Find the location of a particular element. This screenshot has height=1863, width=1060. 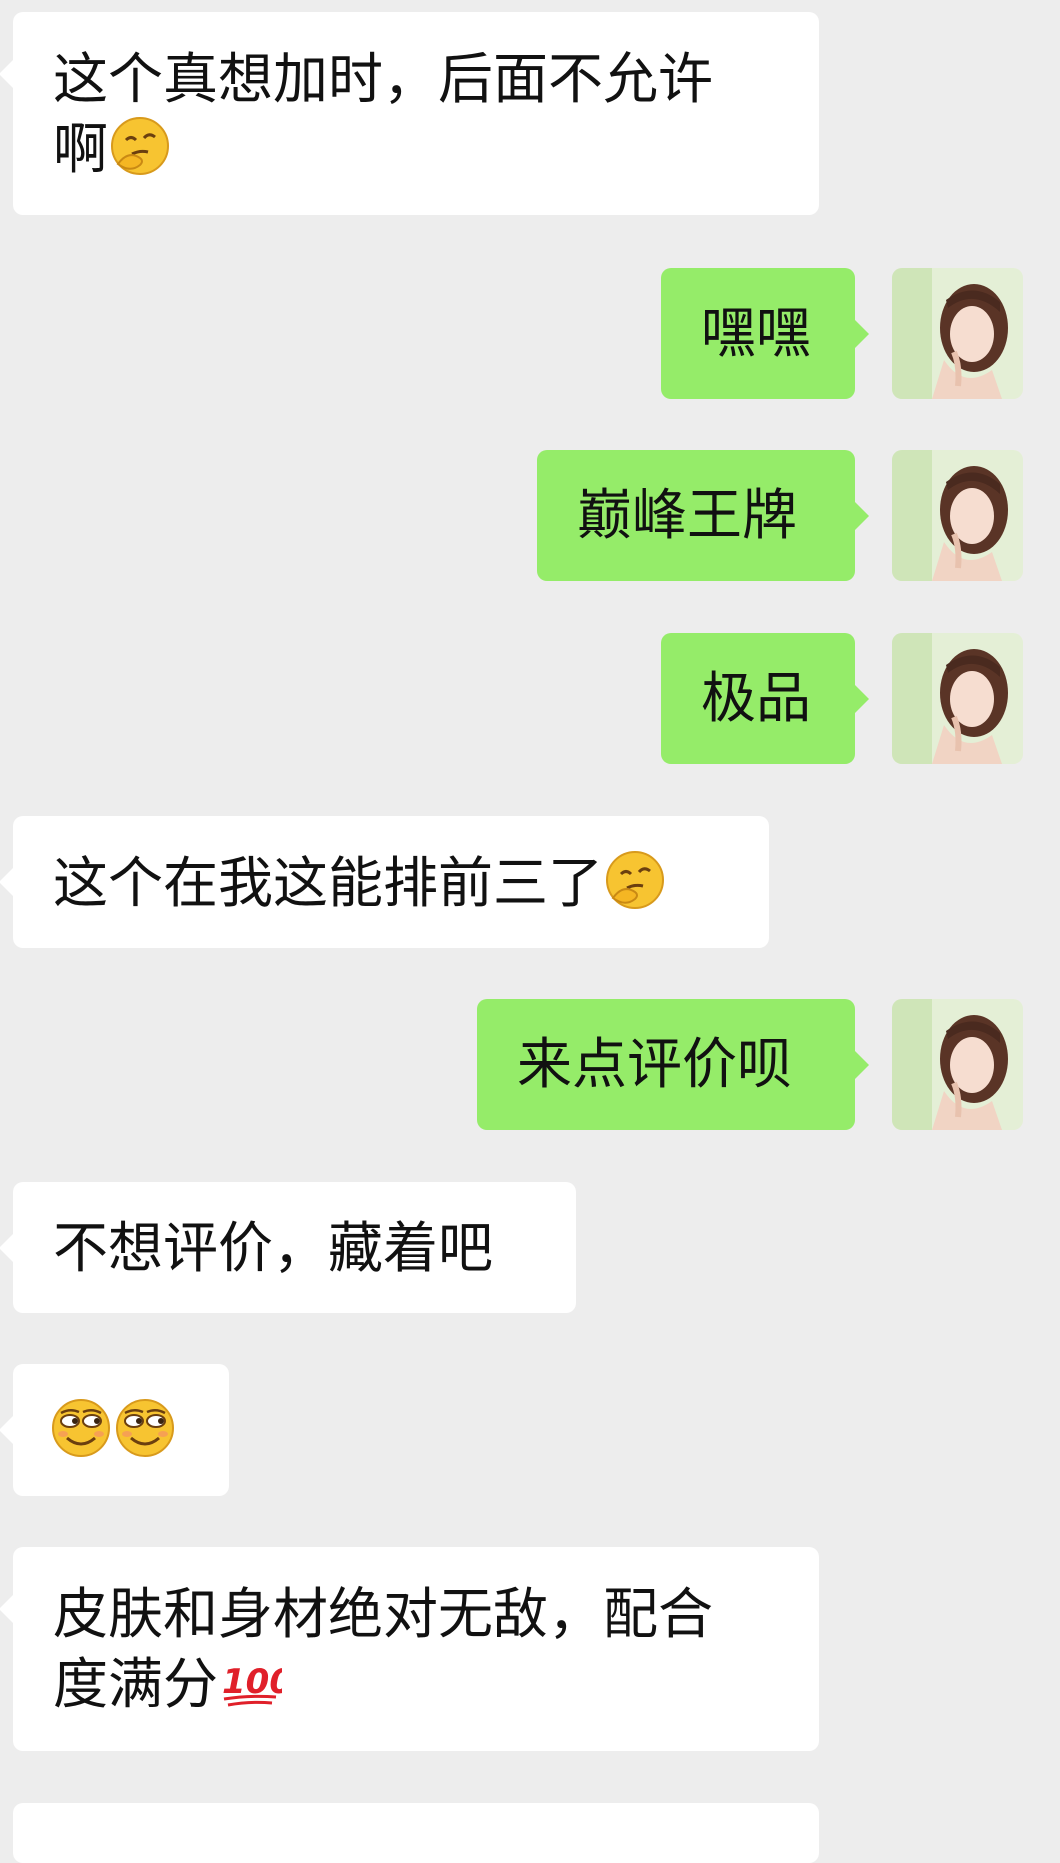

message-text: 极品 is located at coordinates (756, 698).